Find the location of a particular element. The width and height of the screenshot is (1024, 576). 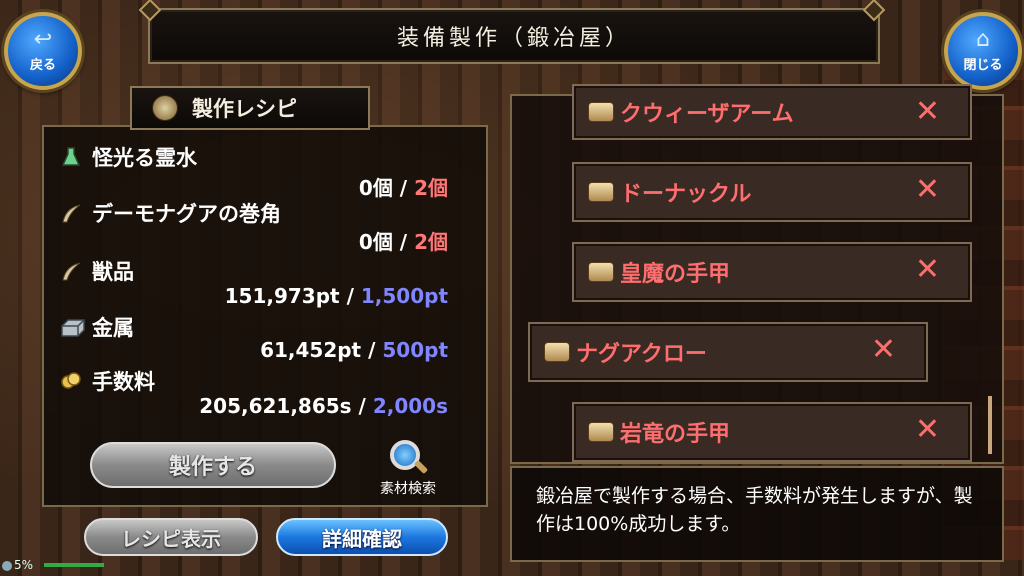

material-row: 怪光る霊水 0個 / 2個 is located at coordinates (260, 171).